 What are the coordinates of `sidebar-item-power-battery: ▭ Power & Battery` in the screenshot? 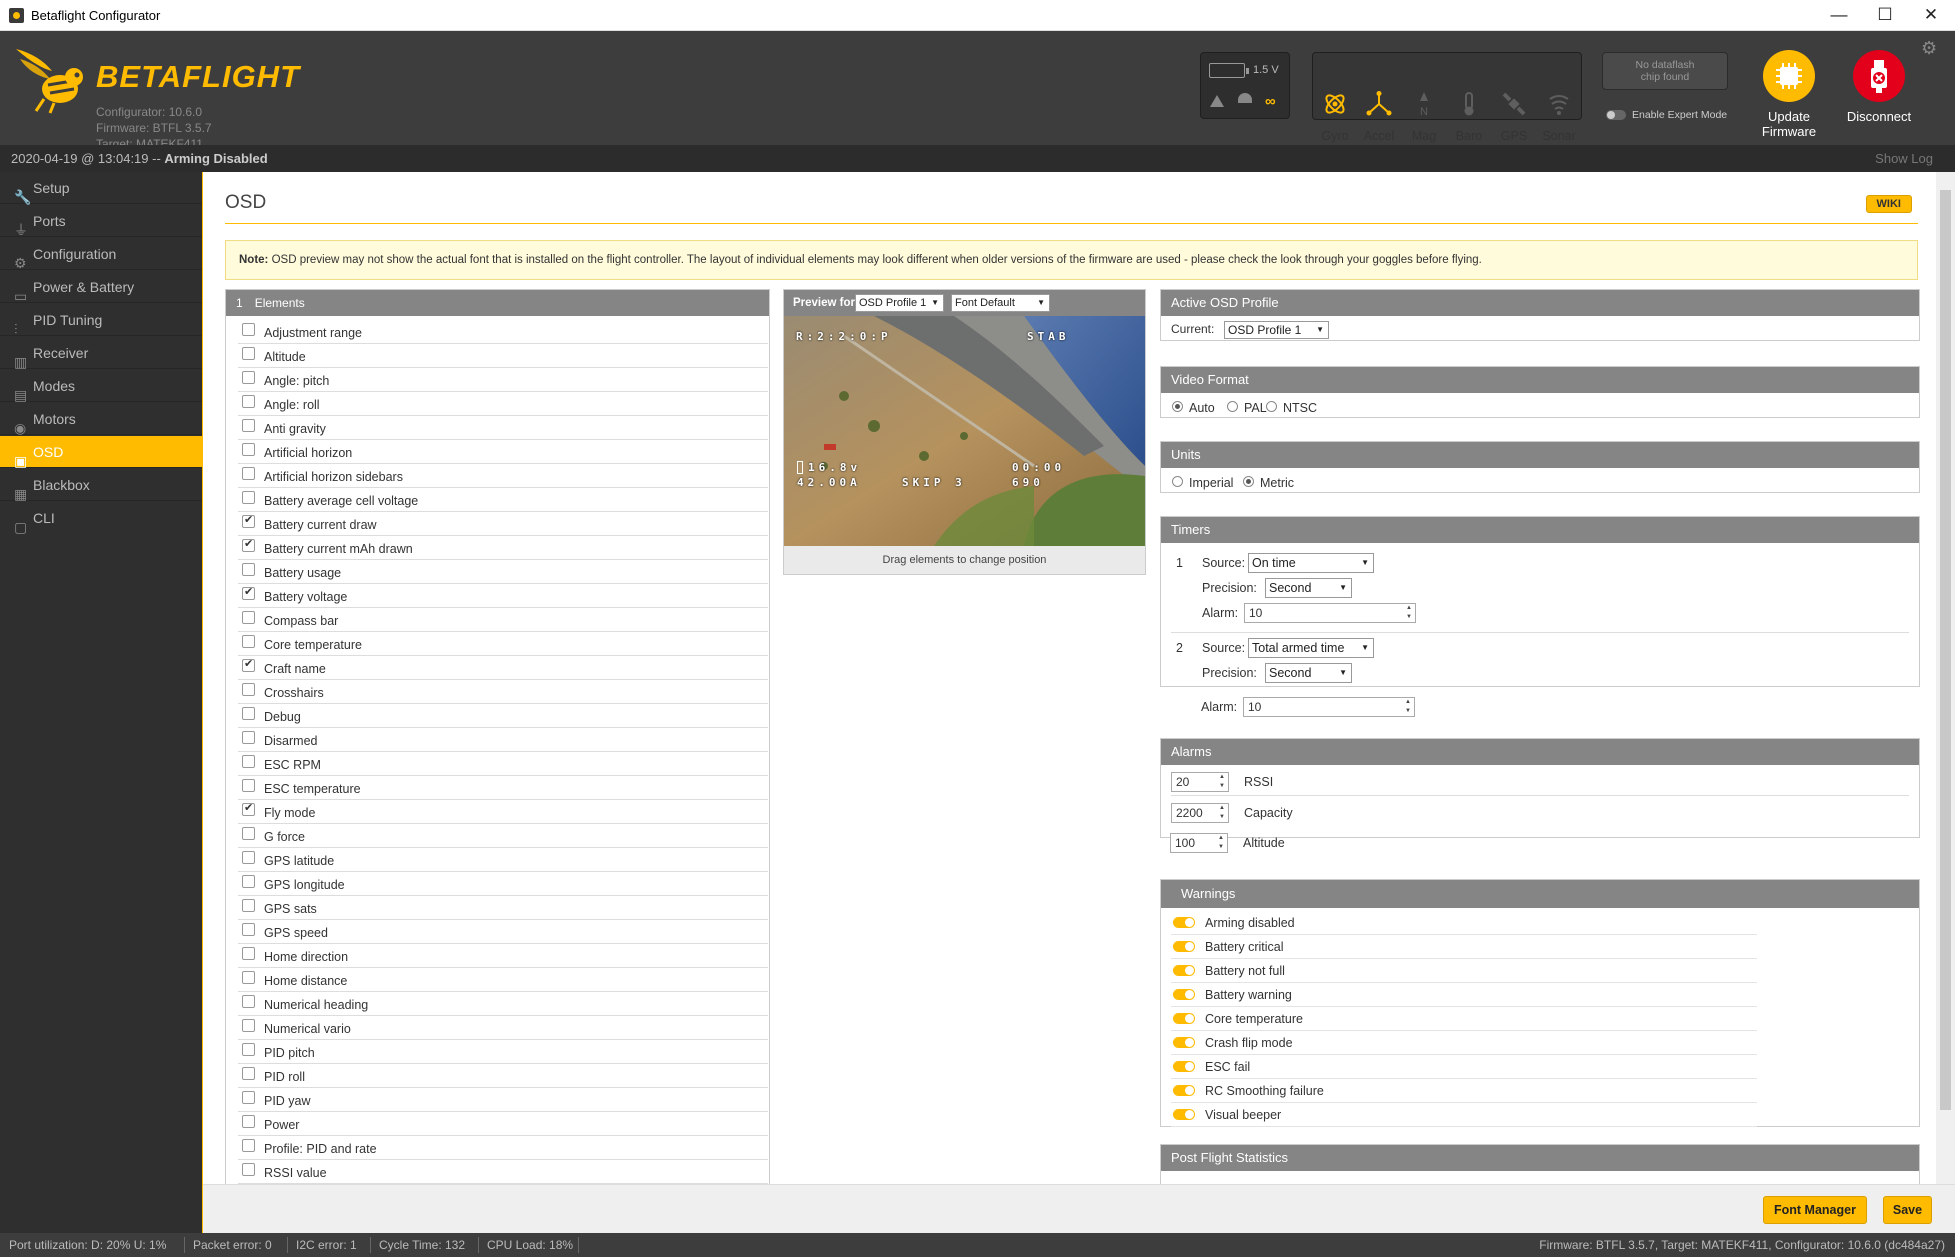 It's located at (101, 287).